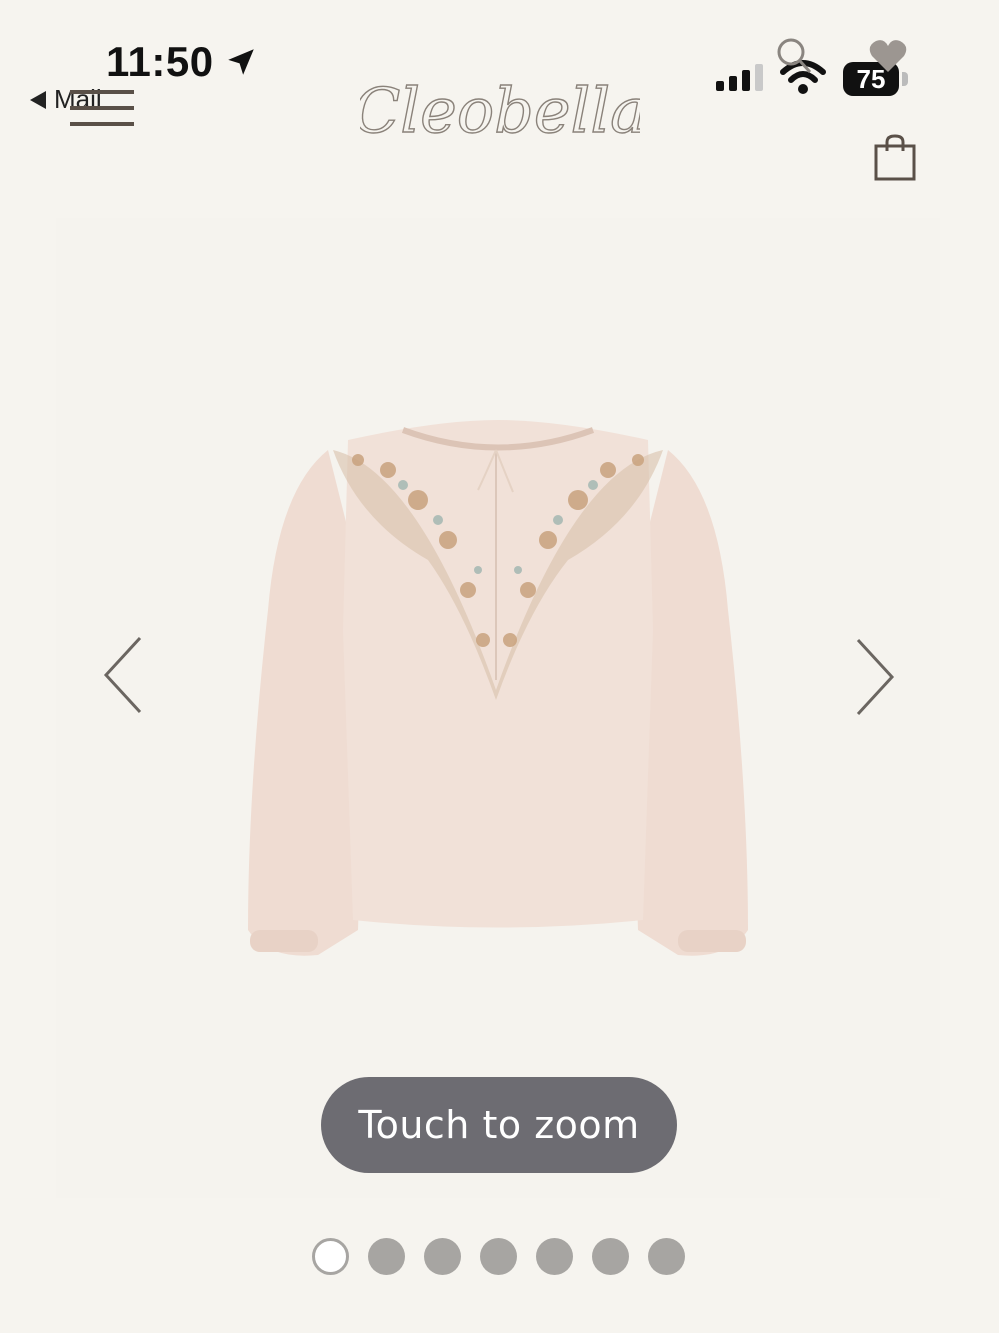 Image resolution: width=999 pixels, height=1333 pixels. Describe the element at coordinates (895, 160) in the screenshot. I see `shopping-bag-icon` at that location.